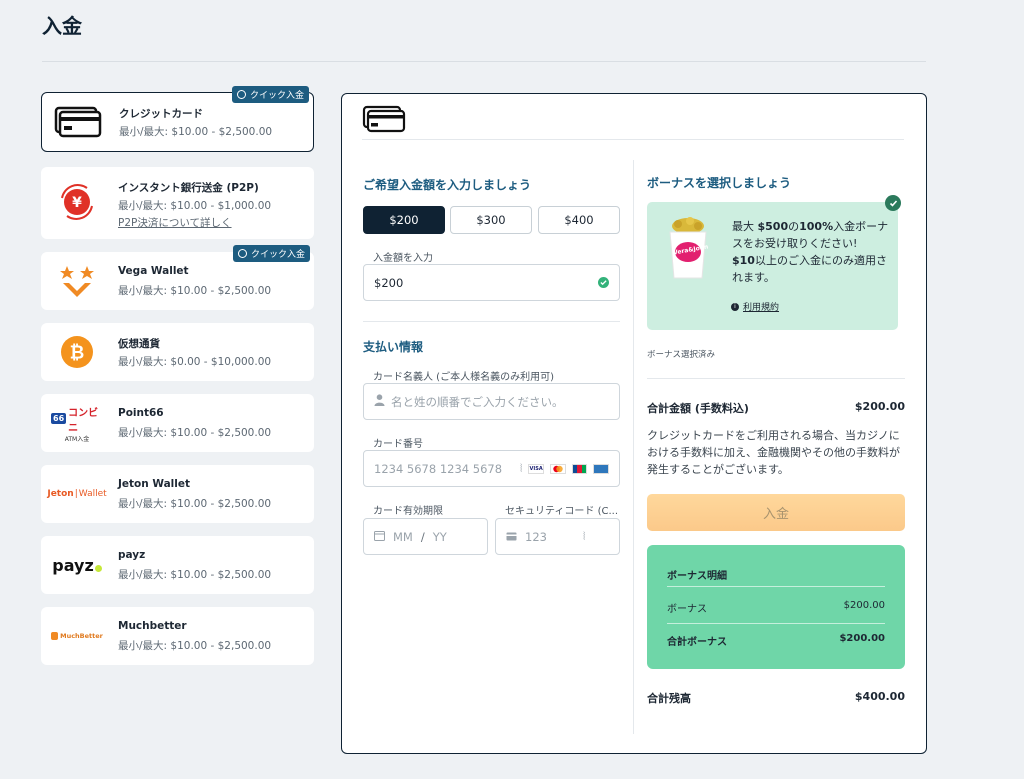  Describe the element at coordinates (816, 226) in the screenshot. I see `bonus-text-pct: 100%` at that location.